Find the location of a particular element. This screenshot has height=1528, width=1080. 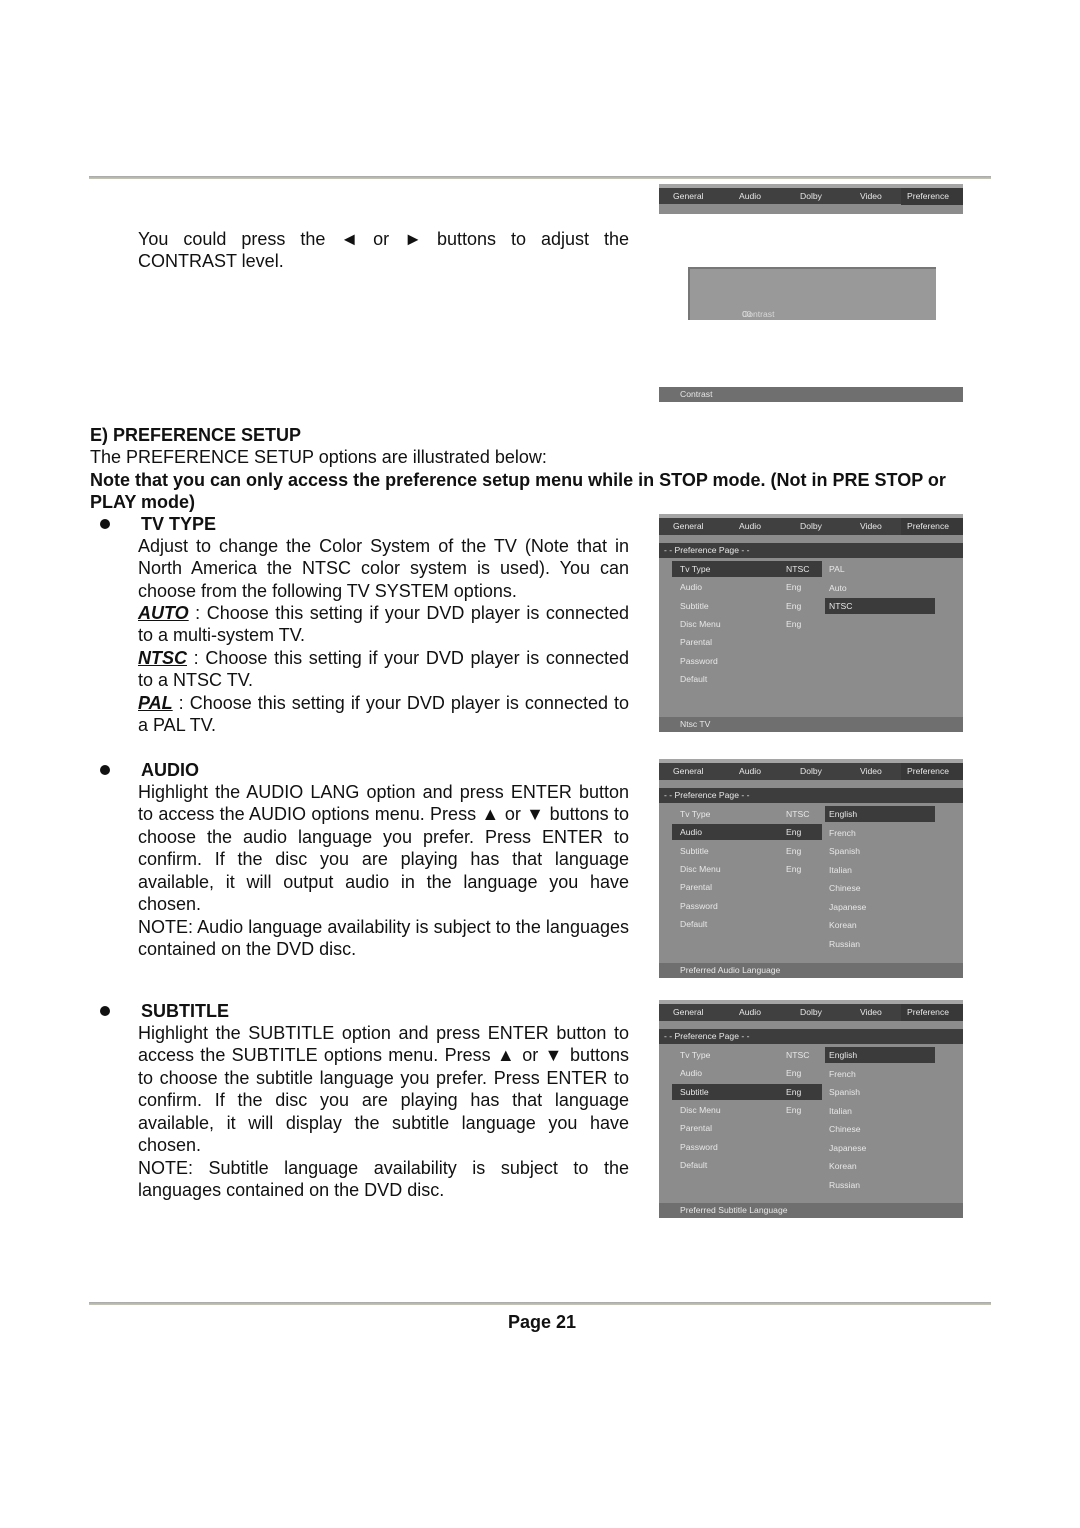

osd-footer: Preferred Subtitle Language is located at coordinates (811, 1210).